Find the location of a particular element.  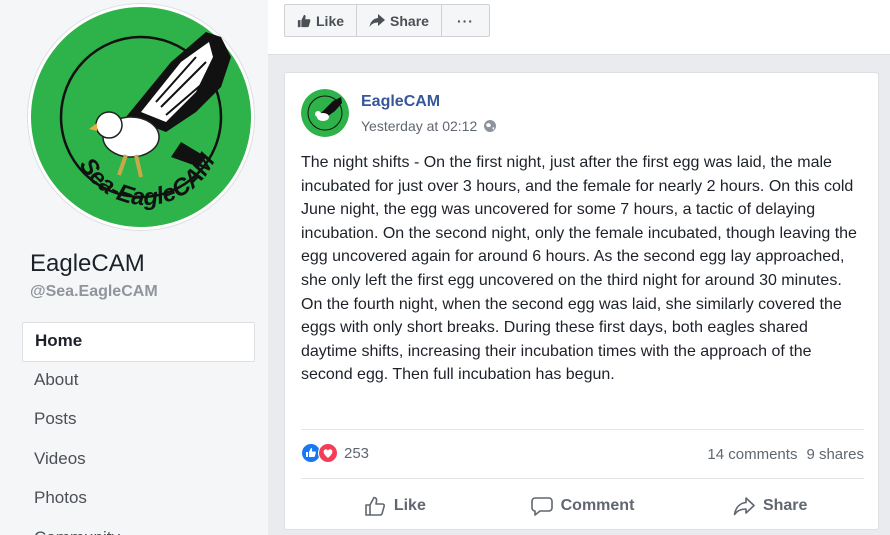

share-arrow-icon is located at coordinates (377, 20).